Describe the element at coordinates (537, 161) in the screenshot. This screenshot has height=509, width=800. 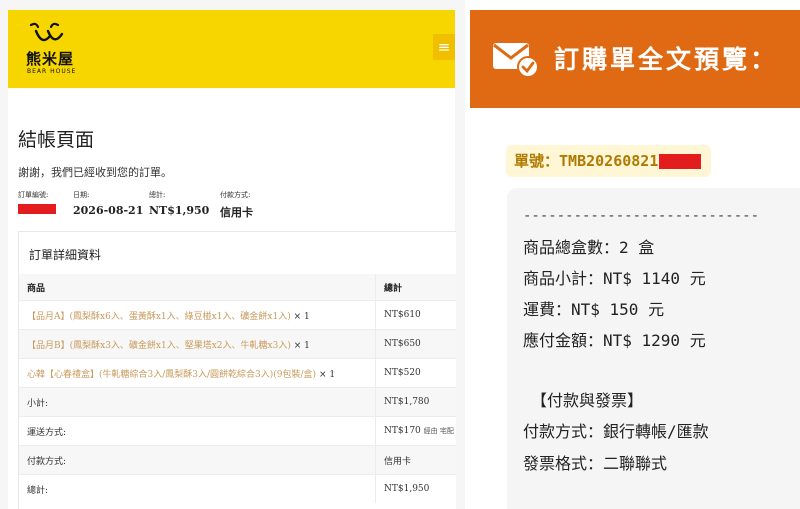
I see `order-number-label: 單號：` at that location.